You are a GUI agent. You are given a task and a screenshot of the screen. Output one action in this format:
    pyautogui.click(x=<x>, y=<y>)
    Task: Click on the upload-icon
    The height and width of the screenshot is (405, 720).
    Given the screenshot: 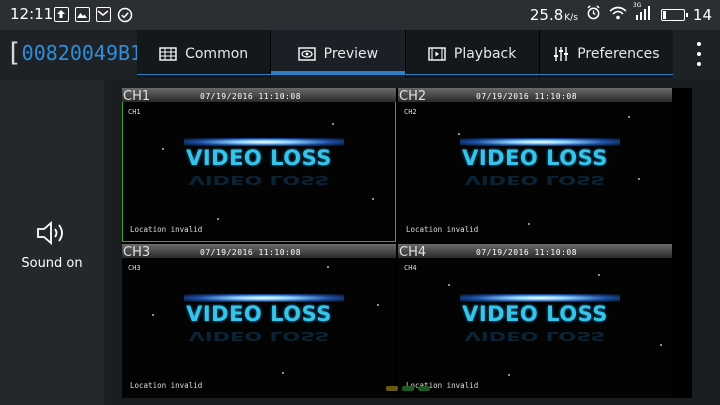 What is the action you would take?
    pyautogui.click(x=61, y=14)
    